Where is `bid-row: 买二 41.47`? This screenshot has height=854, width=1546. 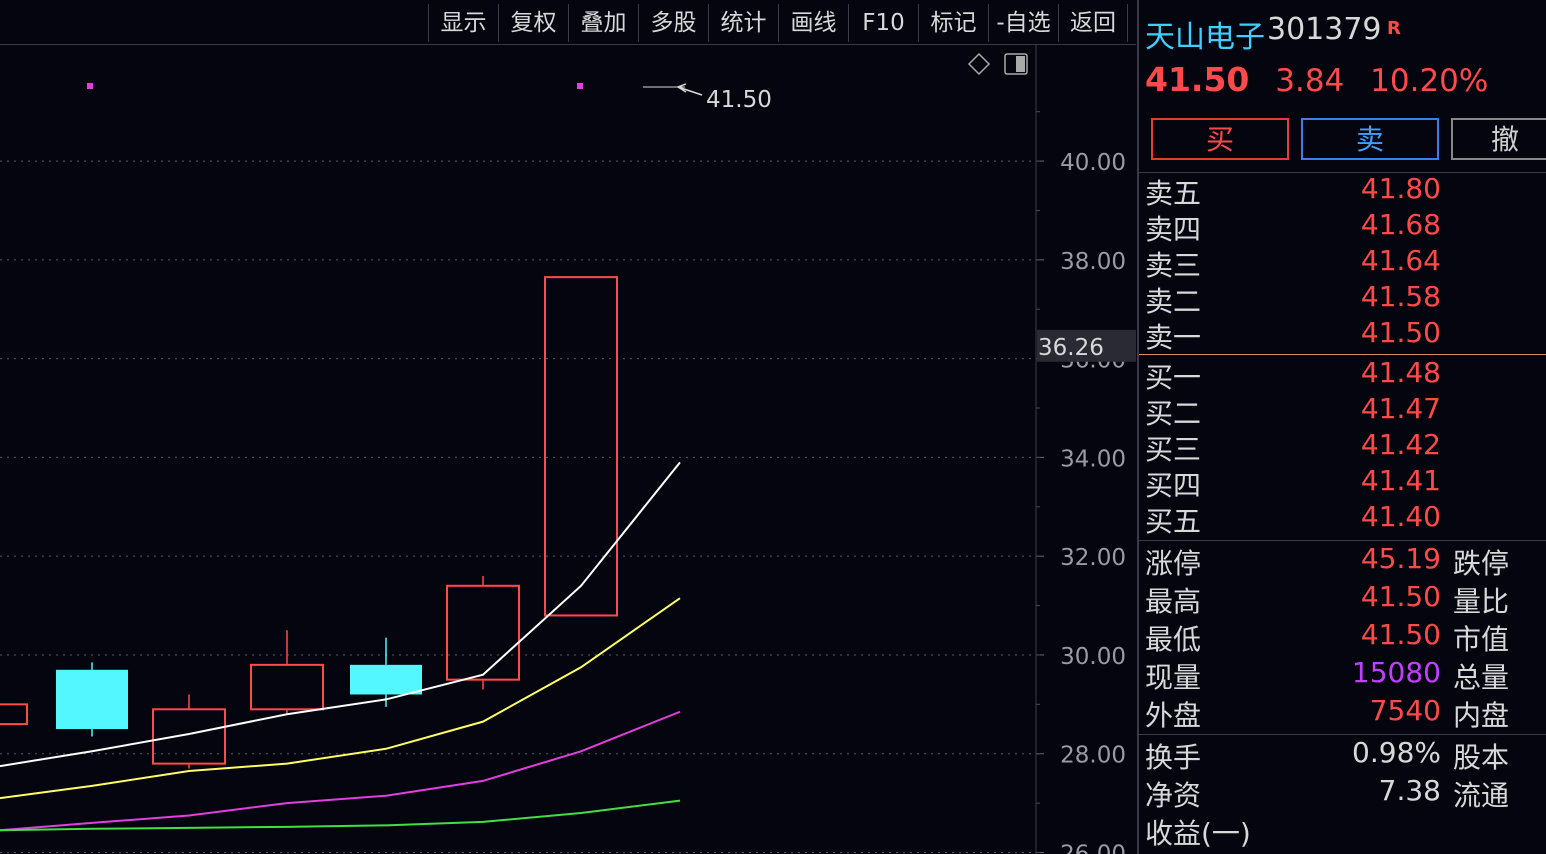 bid-row: 买二 41.47 is located at coordinates (1345, 411).